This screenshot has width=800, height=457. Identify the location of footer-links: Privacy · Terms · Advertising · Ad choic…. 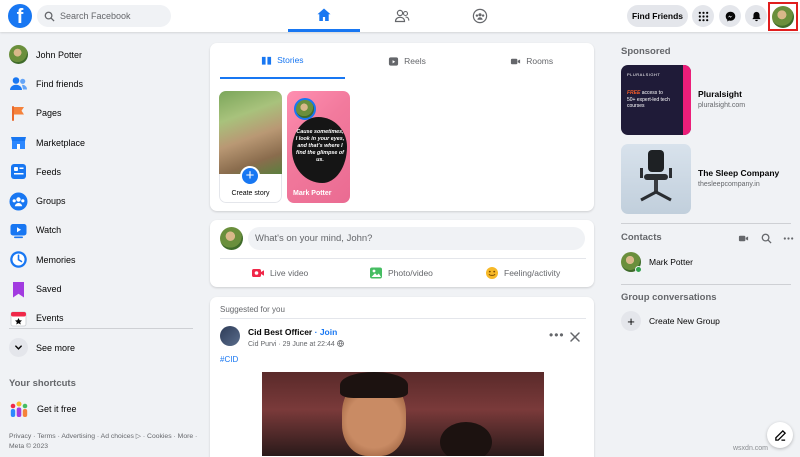
(104, 442).